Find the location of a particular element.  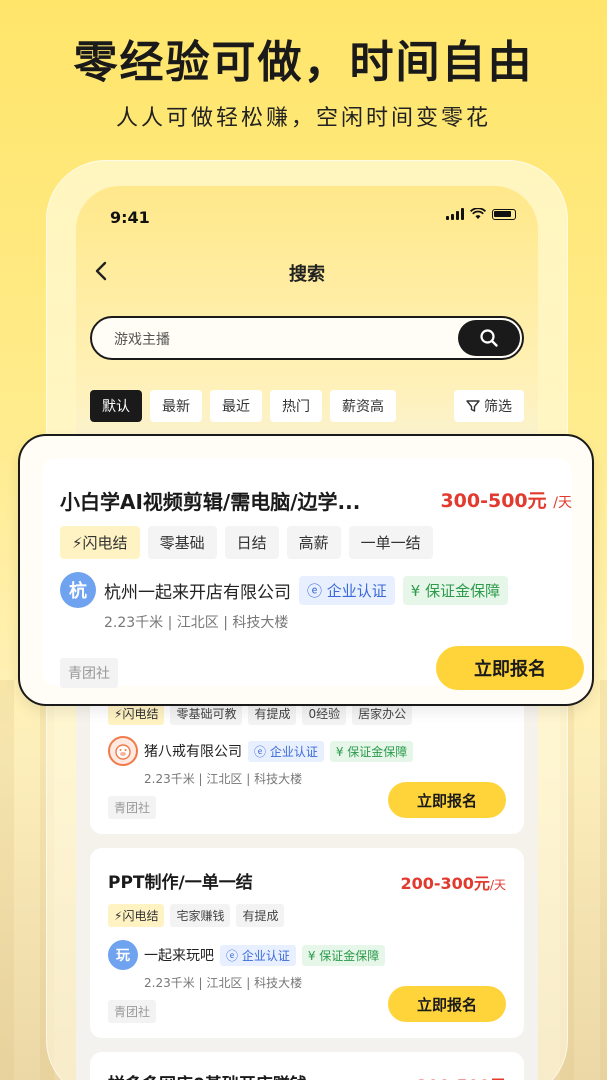

search-icon is located at coordinates (489, 338).